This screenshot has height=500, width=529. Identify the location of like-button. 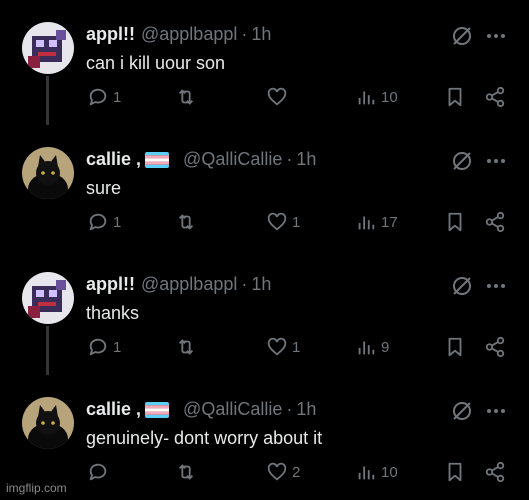
(279, 97).